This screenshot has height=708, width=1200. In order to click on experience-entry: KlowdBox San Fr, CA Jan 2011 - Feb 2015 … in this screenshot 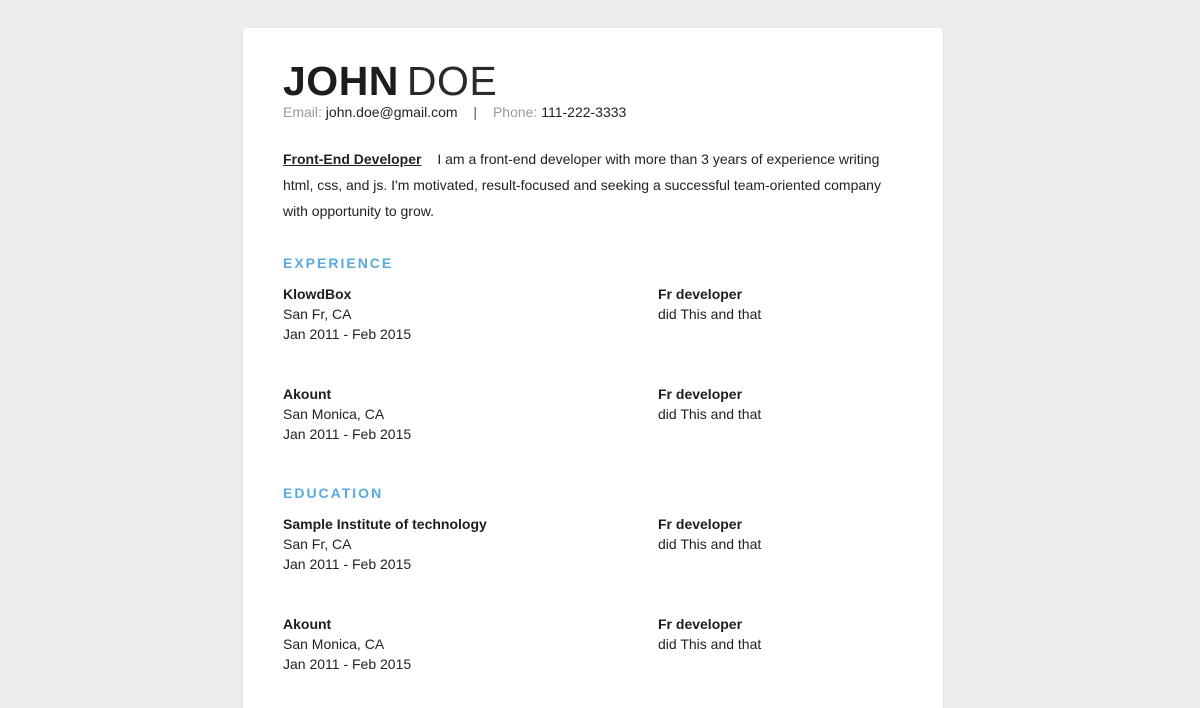, I will do `click(593, 314)`.